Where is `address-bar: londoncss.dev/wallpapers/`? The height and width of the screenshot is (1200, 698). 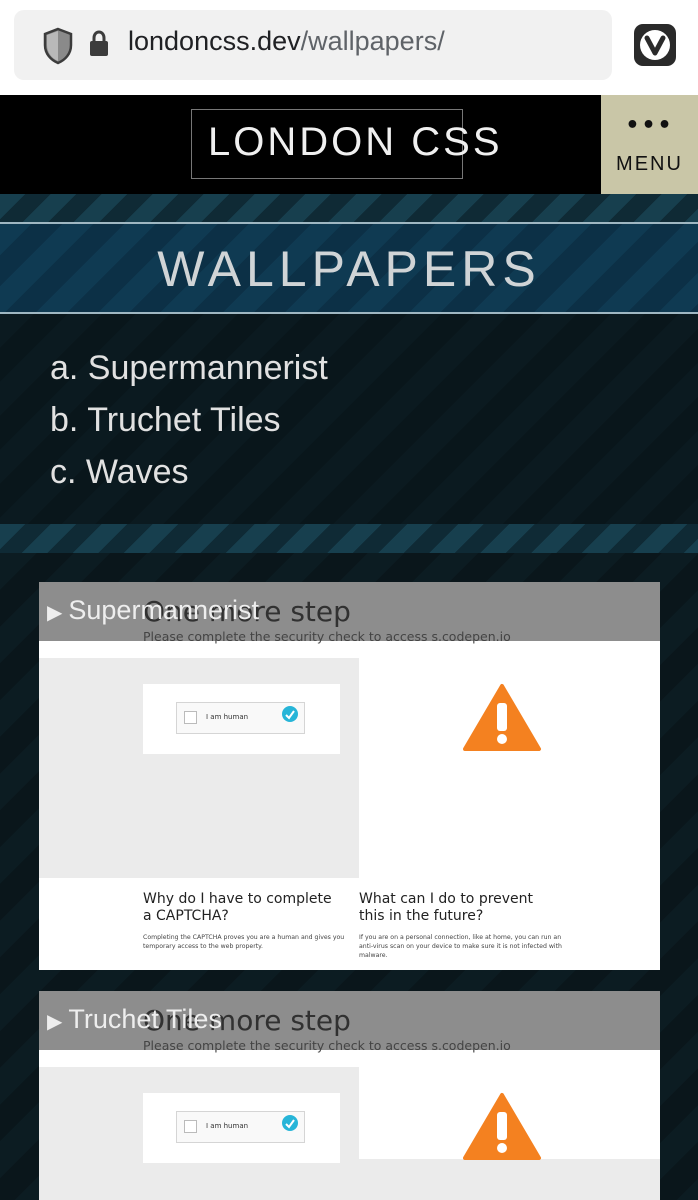 address-bar: londoncss.dev/wallpapers/ is located at coordinates (313, 45).